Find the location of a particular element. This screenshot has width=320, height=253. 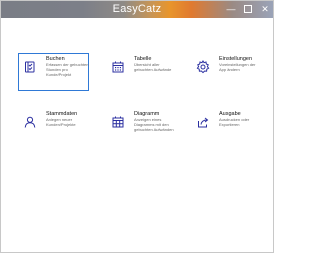

tile-ausgabe: Ausgabe Ausdrucken oder Exportieren is located at coordinates (226, 127).